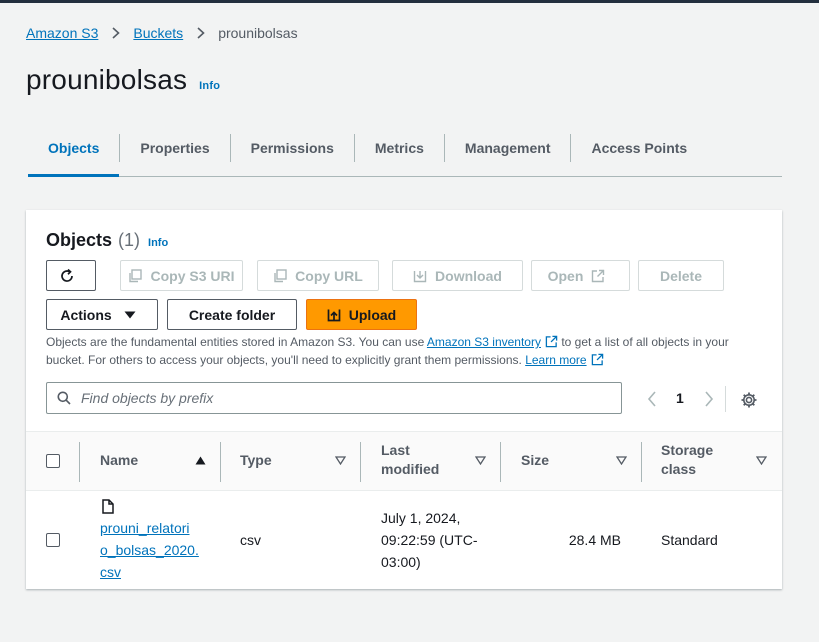  Describe the element at coordinates (555, 360) in the screenshot. I see `learn-more-link: Learn more` at that location.